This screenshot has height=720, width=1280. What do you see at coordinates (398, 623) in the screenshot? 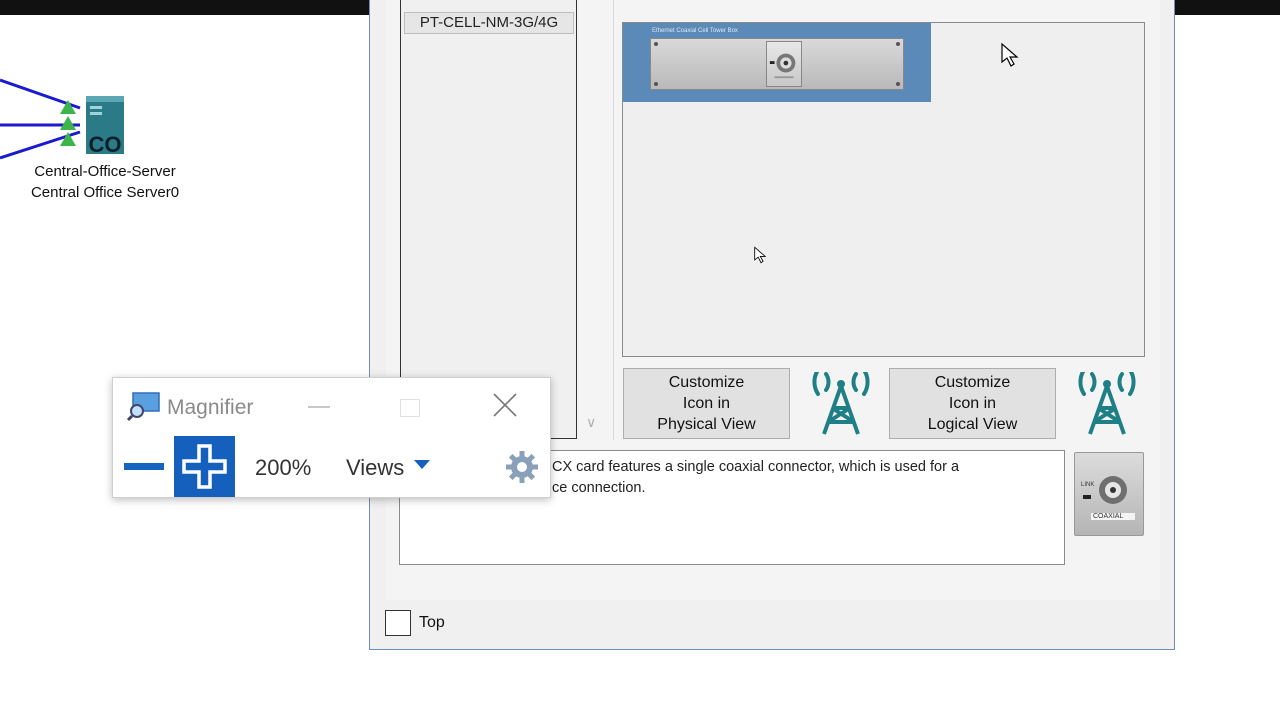
I see `top-checkbox` at bounding box center [398, 623].